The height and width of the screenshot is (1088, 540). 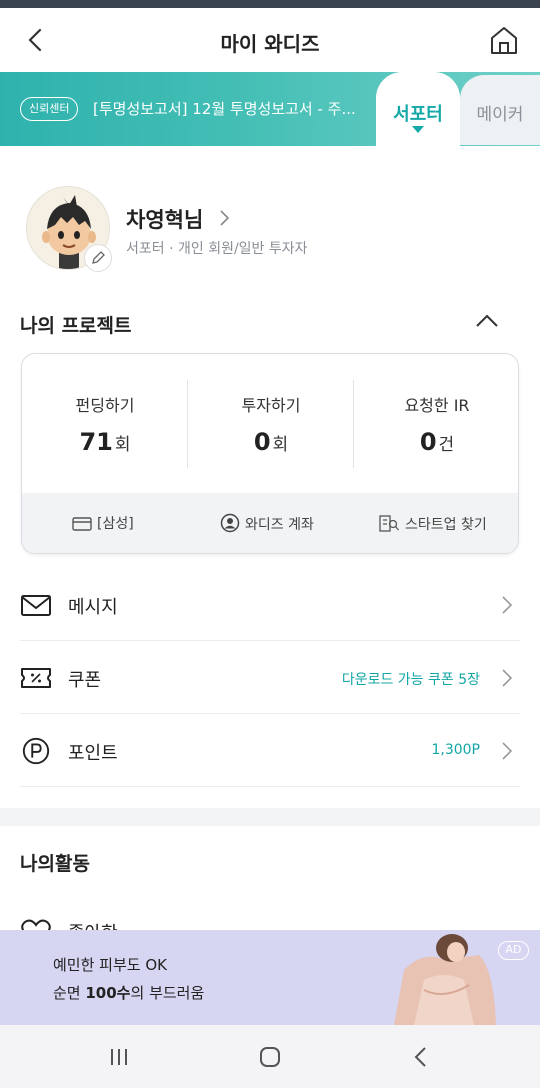 What do you see at coordinates (55, 864) in the screenshot?
I see `section-title-my-activity: 나의활동` at bounding box center [55, 864].